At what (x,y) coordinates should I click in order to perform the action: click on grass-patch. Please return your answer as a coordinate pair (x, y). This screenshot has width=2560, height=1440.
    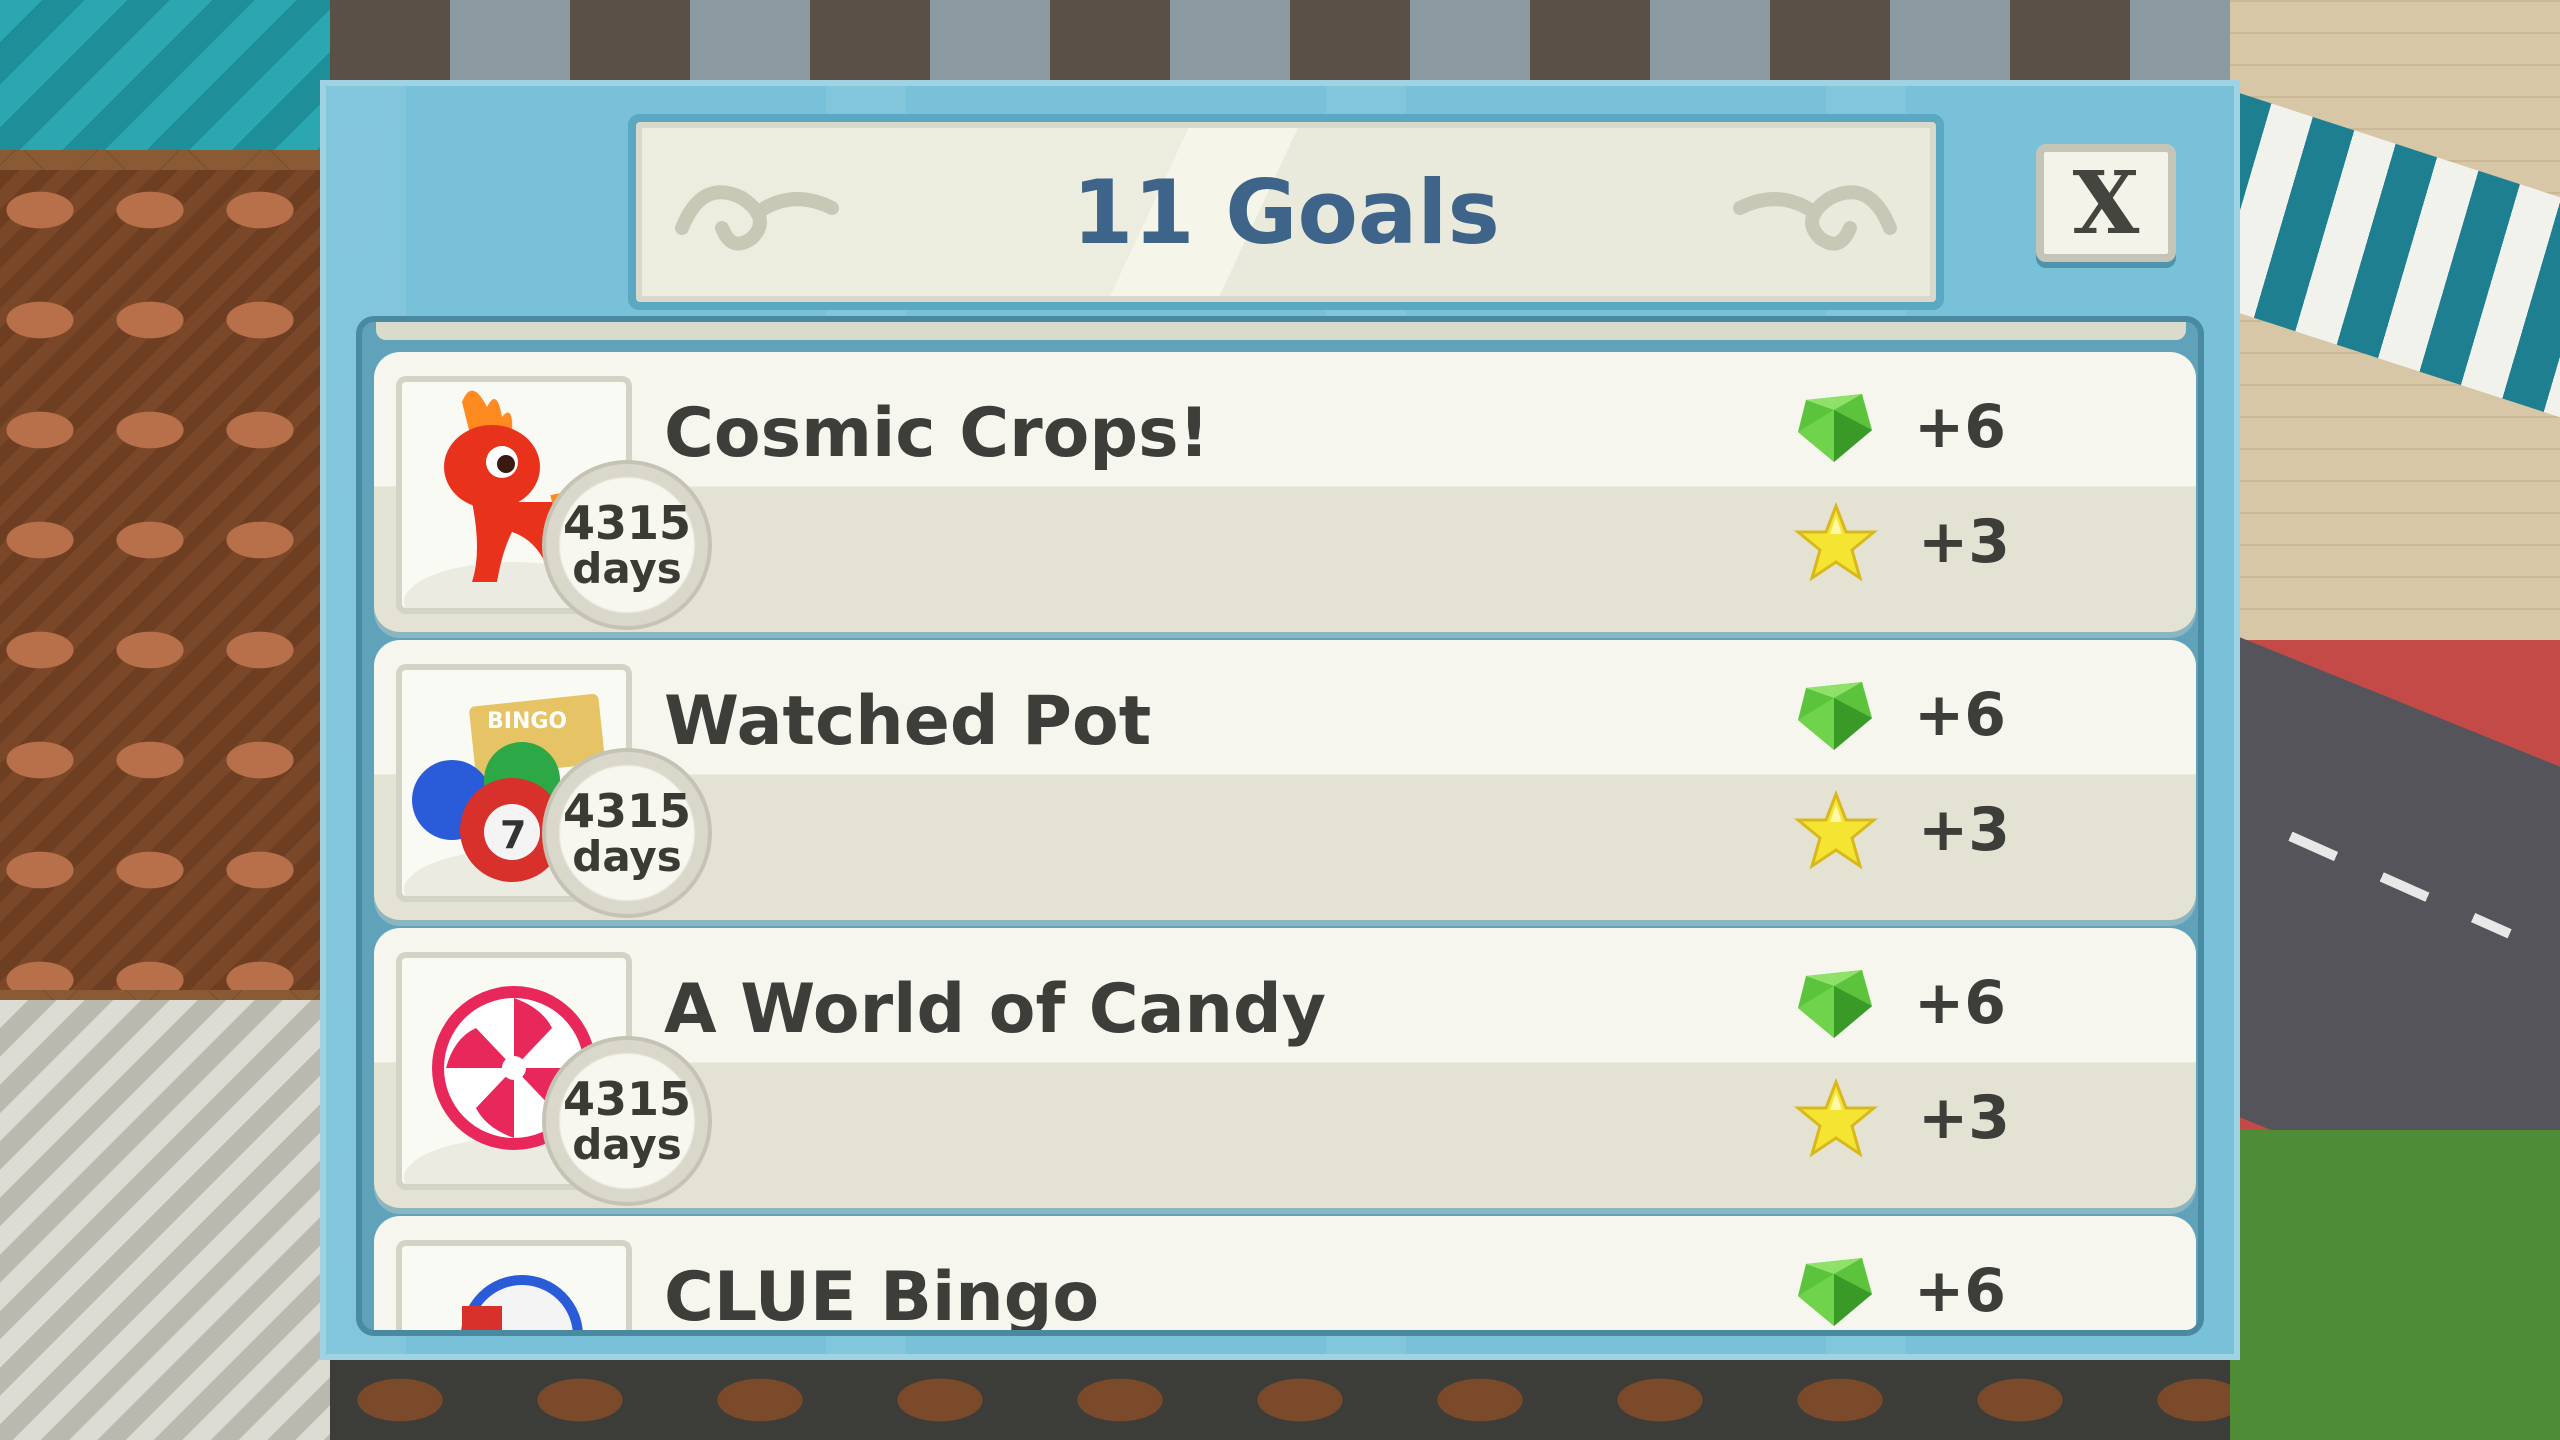
    Looking at the image, I should click on (2395, 1285).